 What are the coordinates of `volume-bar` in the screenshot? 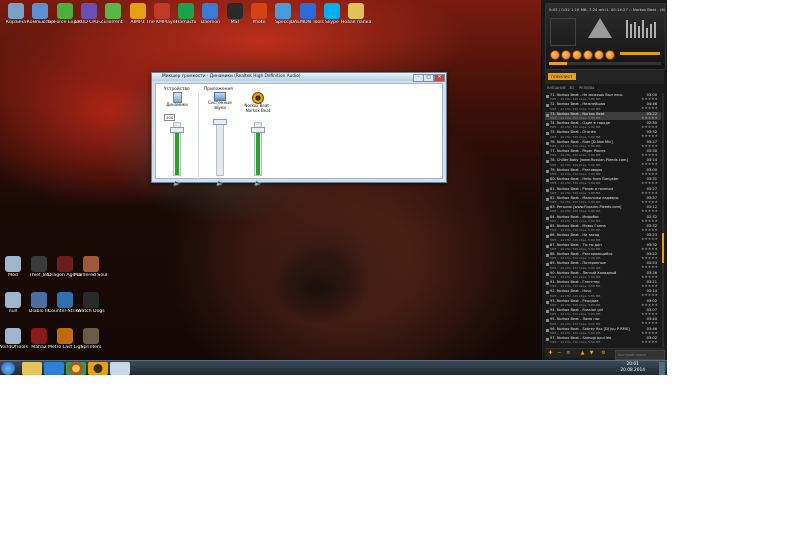 It's located at (640, 53).